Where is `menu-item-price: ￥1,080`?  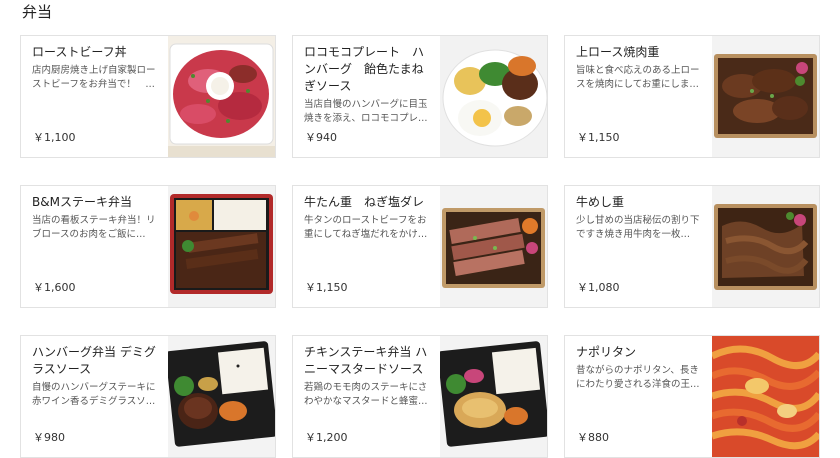
menu-item-price: ￥1,080 is located at coordinates (598, 287).